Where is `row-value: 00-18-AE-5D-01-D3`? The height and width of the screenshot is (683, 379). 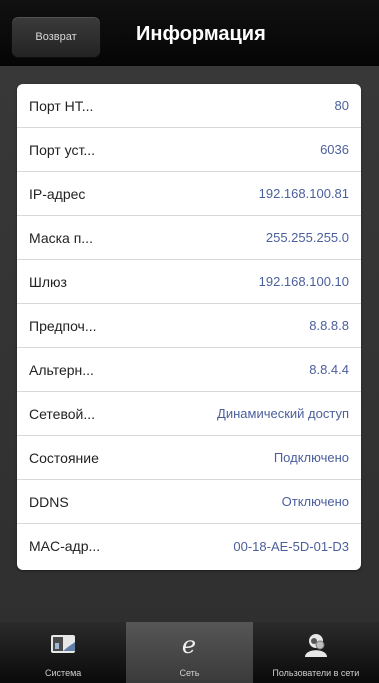
row-value: 00-18-AE-5D-01-D3 is located at coordinates (291, 546).